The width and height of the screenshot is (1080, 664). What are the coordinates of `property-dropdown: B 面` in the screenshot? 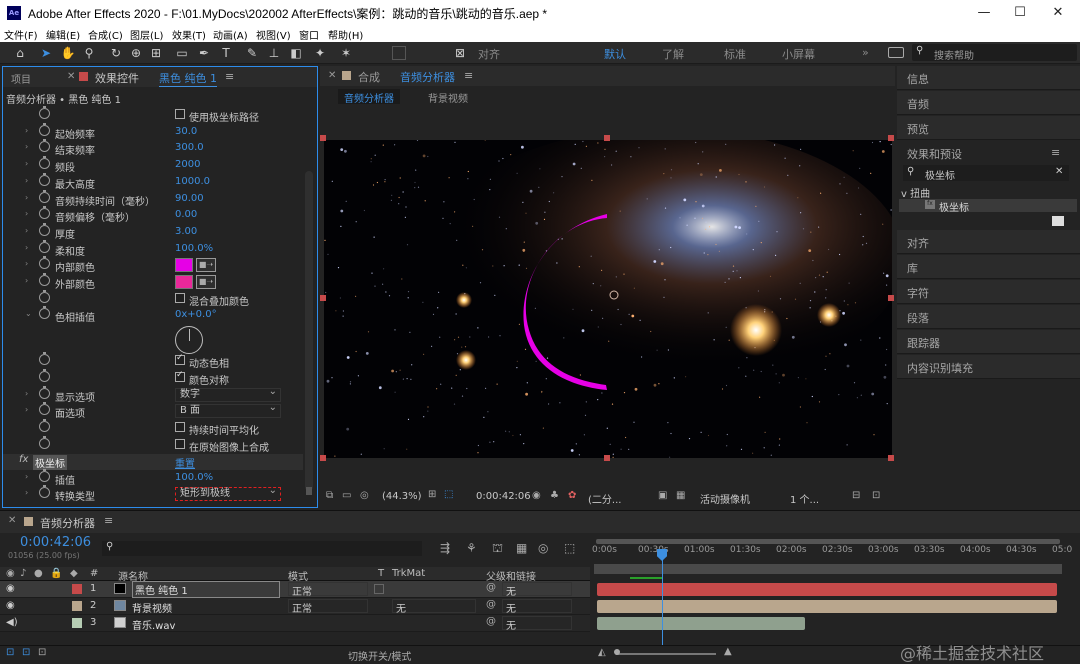 It's located at (228, 410).